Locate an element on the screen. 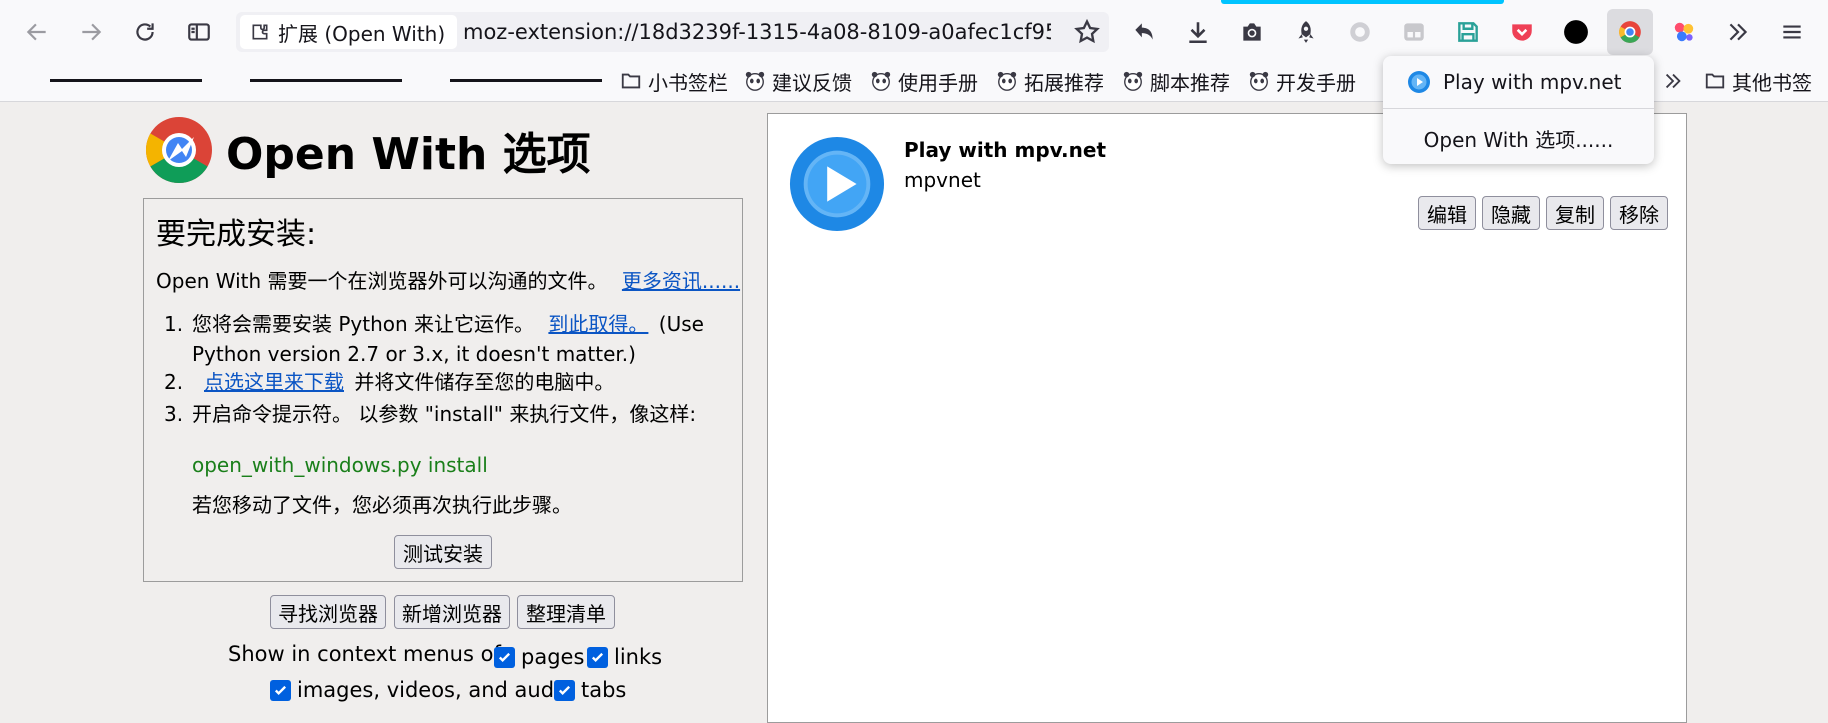 Image resolution: width=1828 pixels, height=723 pixels. bookmark-label: 小书签栏 is located at coordinates (688, 82).